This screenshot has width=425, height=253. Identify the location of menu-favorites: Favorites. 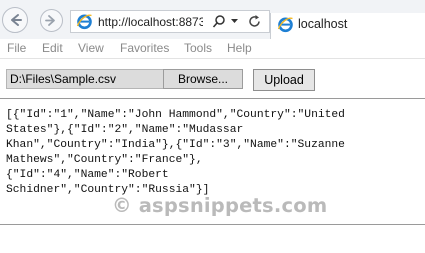
(144, 48).